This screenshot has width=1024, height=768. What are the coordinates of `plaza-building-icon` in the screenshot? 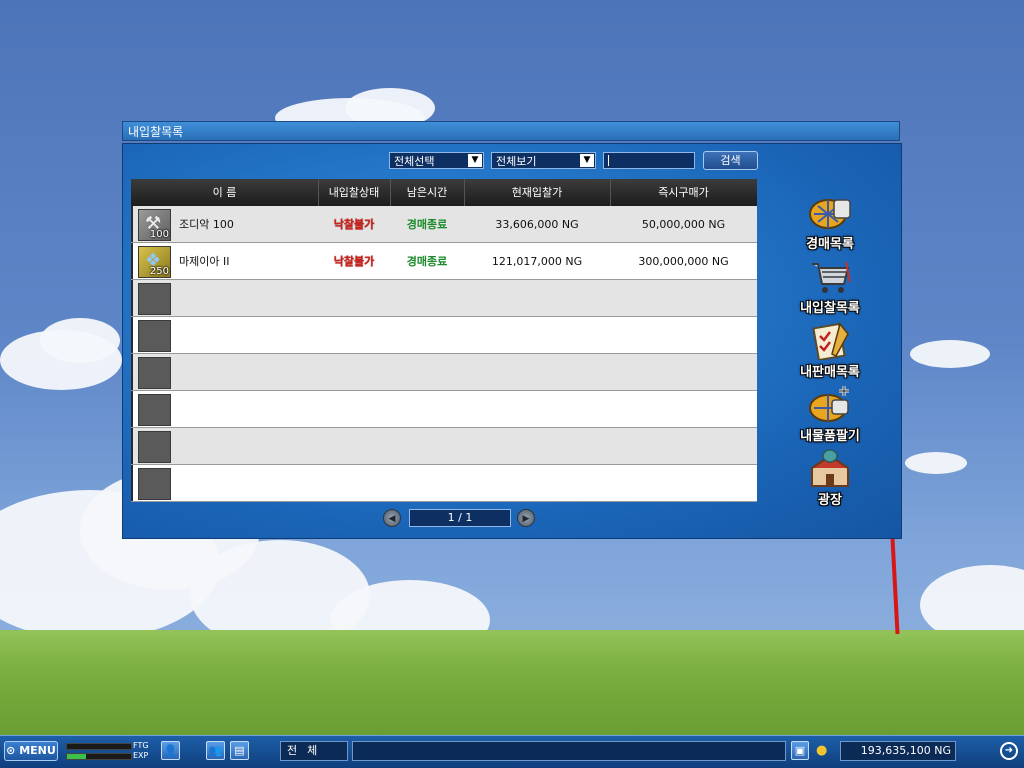 It's located at (830, 468).